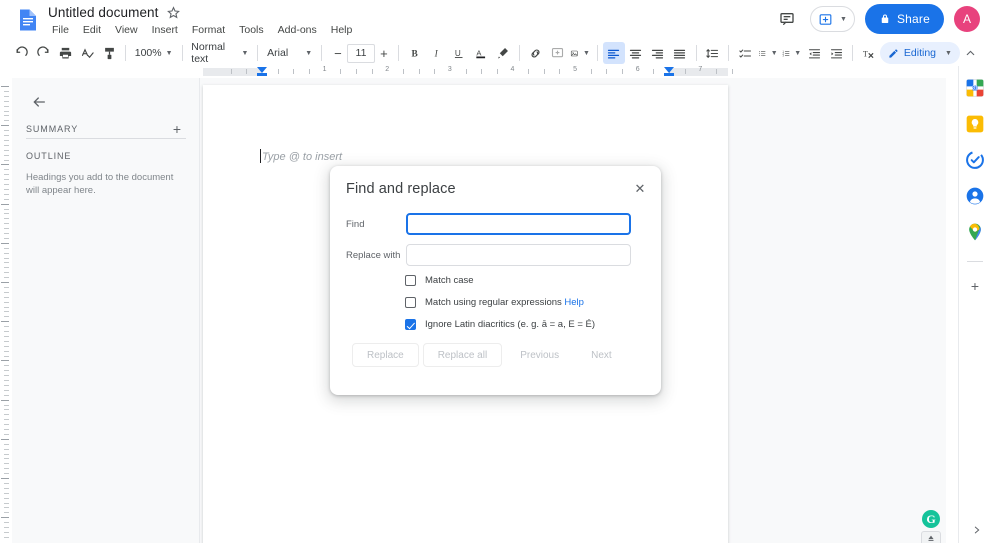  I want to click on hide-menus-icon, so click(971, 53).